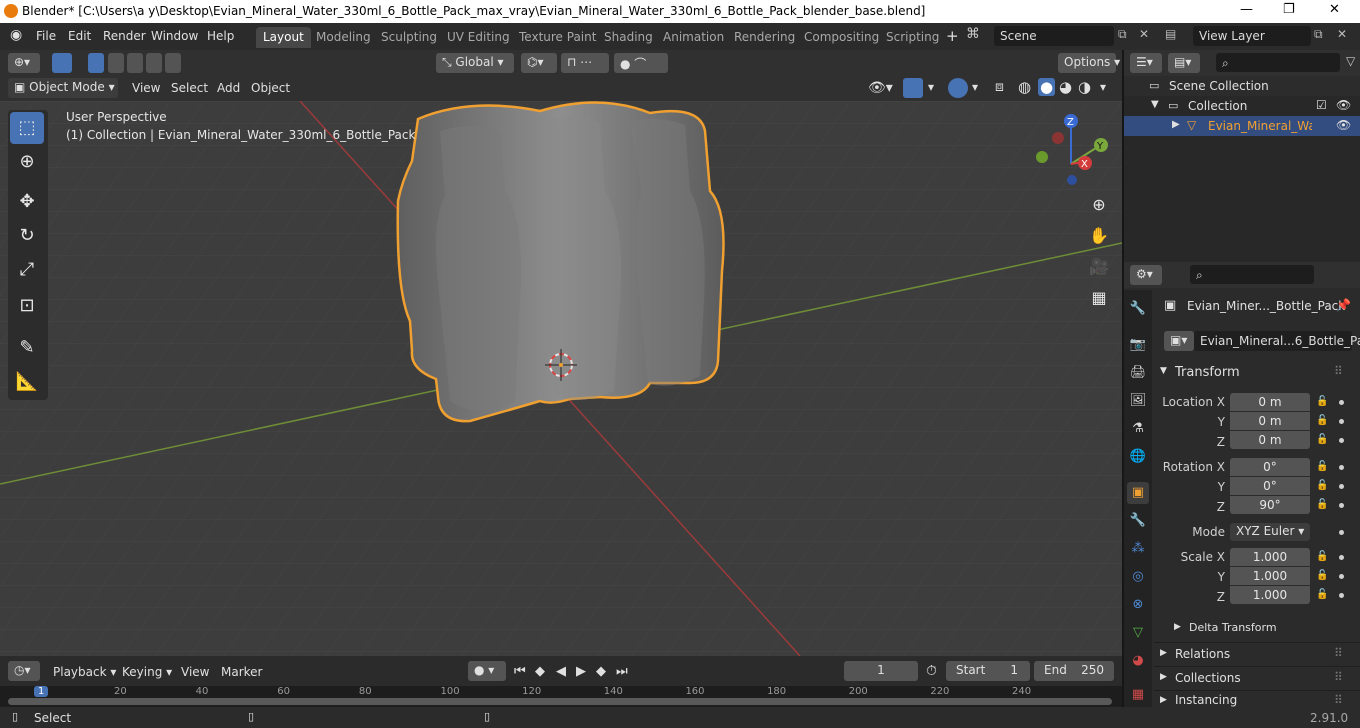 The image size is (1360, 728). I want to click on viewport-menu-add: Add, so click(228, 88).